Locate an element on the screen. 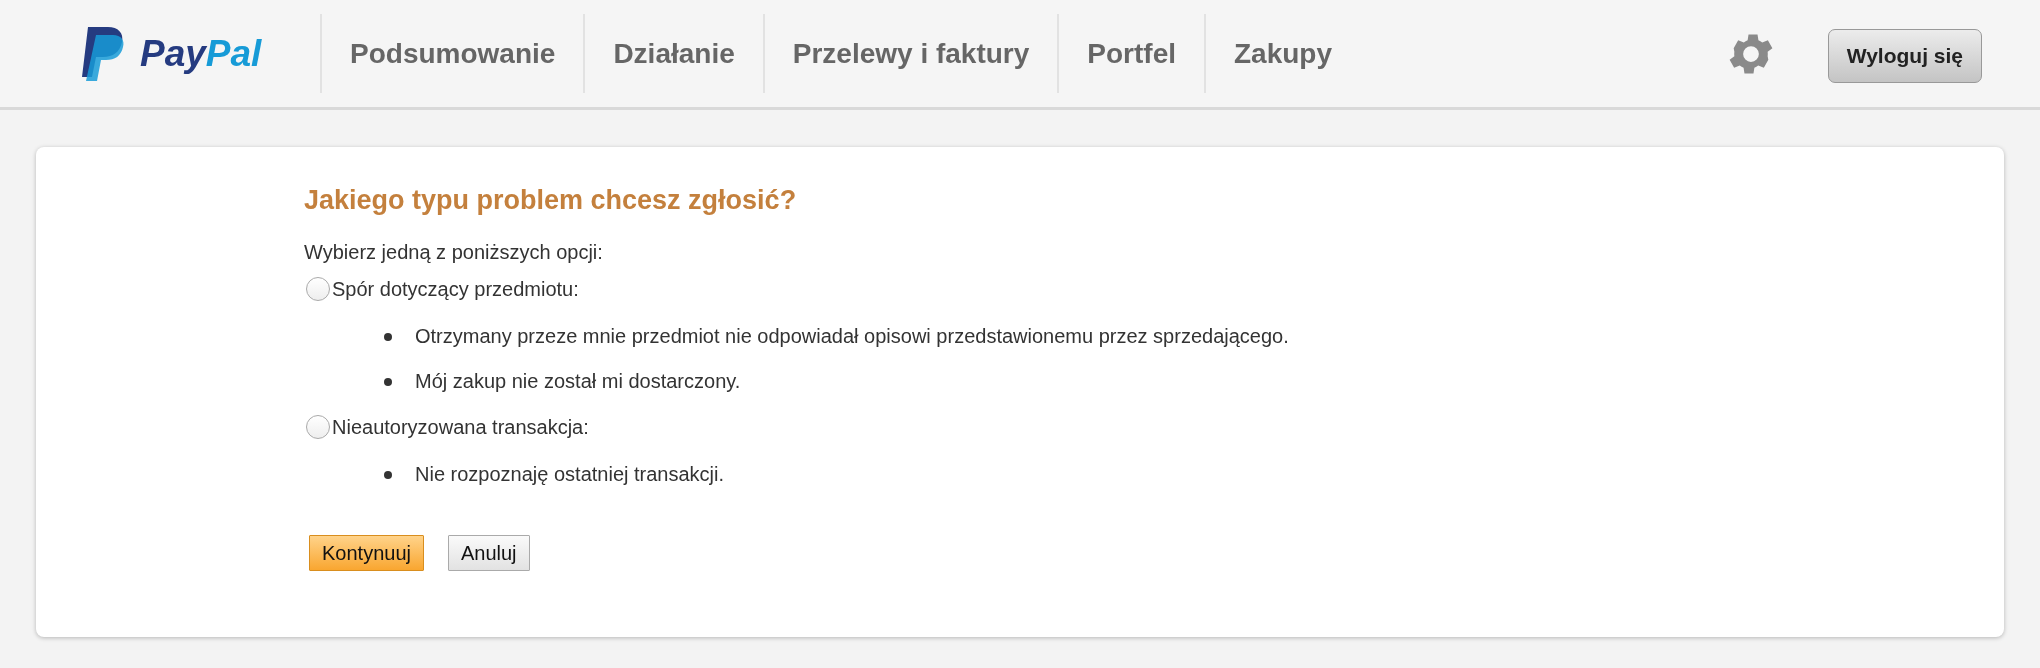 The height and width of the screenshot is (668, 2040). option-detail: Otrzymany przeze mnie przedmiot nie odpowiadał opisowi przedstawionemu przez sprzedającego. is located at coordinates (852, 336).